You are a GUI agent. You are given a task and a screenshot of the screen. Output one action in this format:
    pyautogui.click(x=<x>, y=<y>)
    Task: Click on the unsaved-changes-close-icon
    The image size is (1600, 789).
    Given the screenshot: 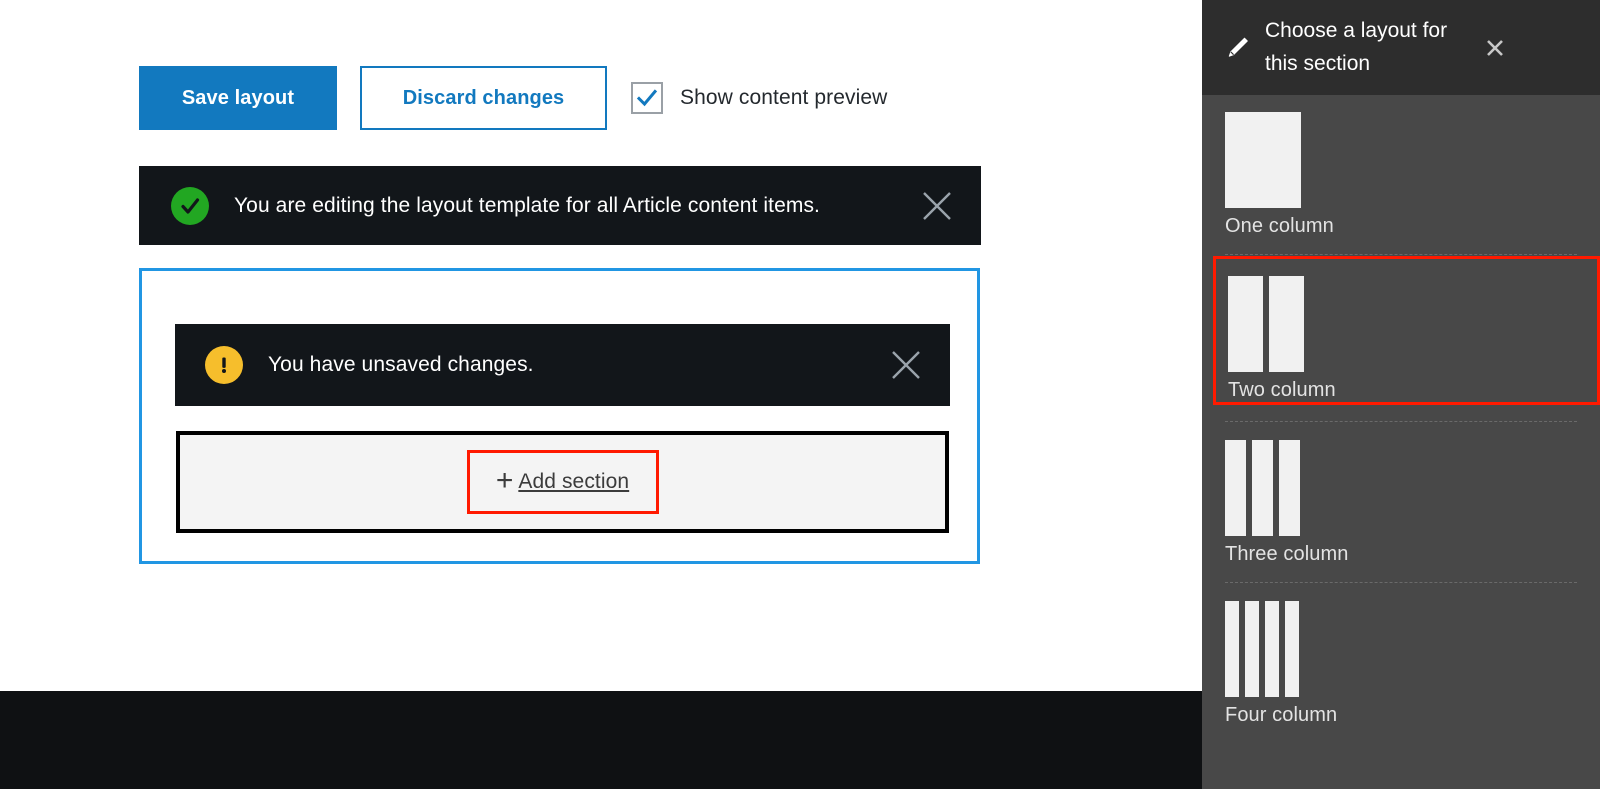 What is the action you would take?
    pyautogui.click(x=906, y=365)
    